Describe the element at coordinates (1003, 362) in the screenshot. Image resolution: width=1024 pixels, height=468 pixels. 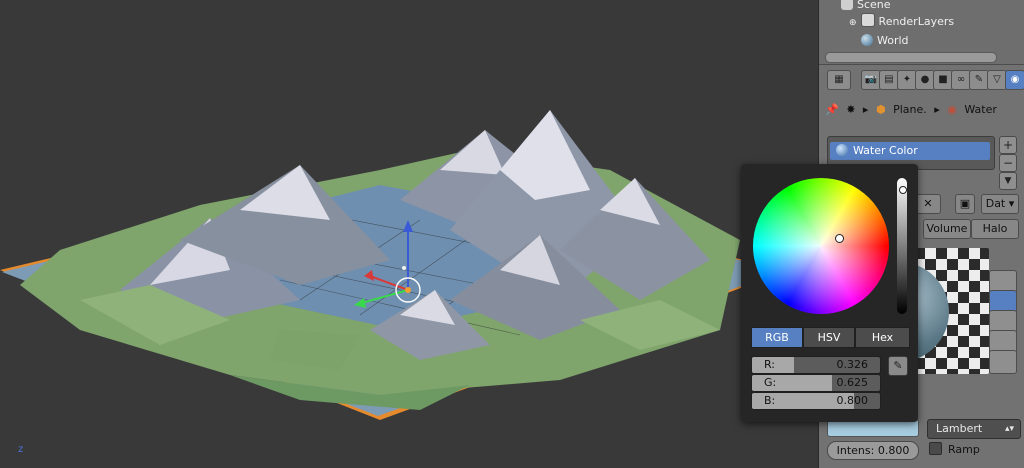
I see `preview-hair-button` at that location.